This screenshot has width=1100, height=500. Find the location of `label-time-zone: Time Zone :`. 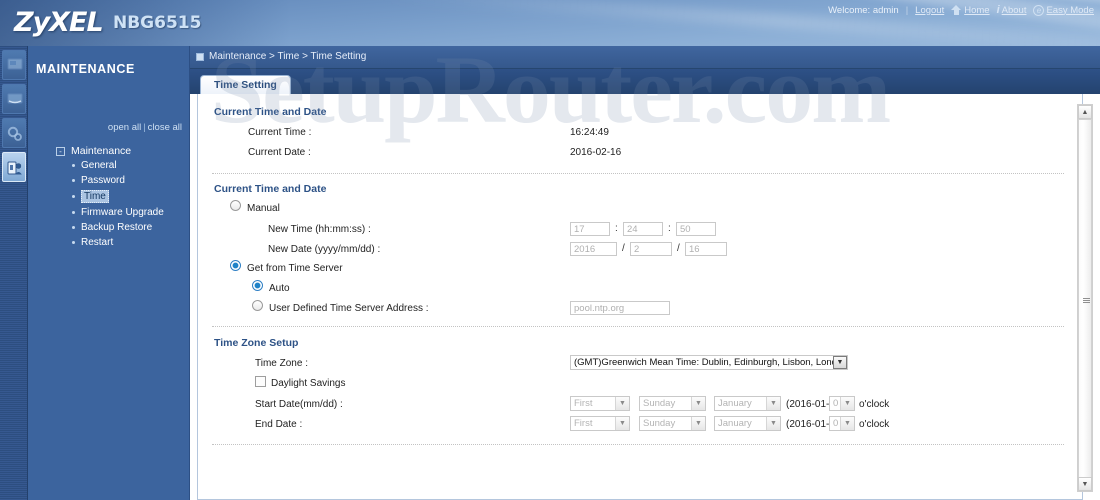

label-time-zone: Time Zone : is located at coordinates (281, 363).